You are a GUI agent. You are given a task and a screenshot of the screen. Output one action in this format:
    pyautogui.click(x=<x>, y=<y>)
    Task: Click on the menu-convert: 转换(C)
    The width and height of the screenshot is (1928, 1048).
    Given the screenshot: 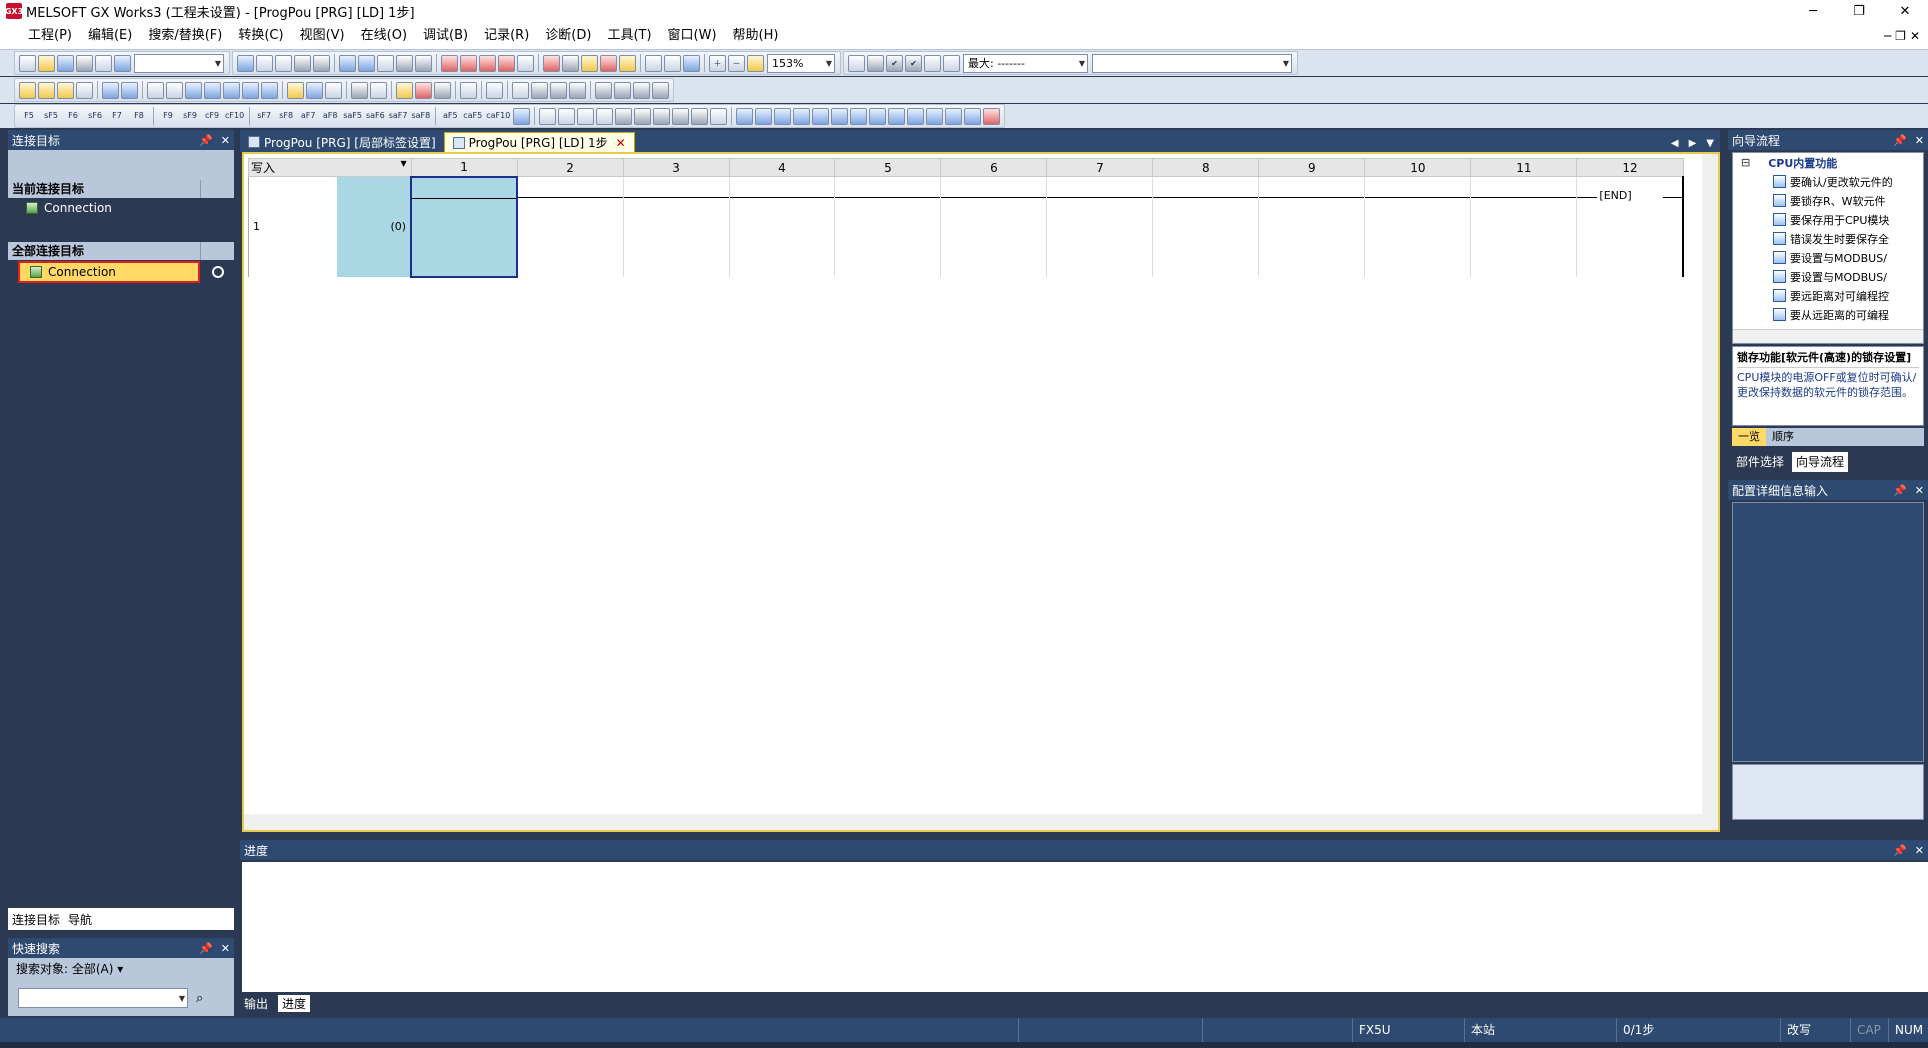 What is the action you would take?
    pyautogui.click(x=260, y=36)
    